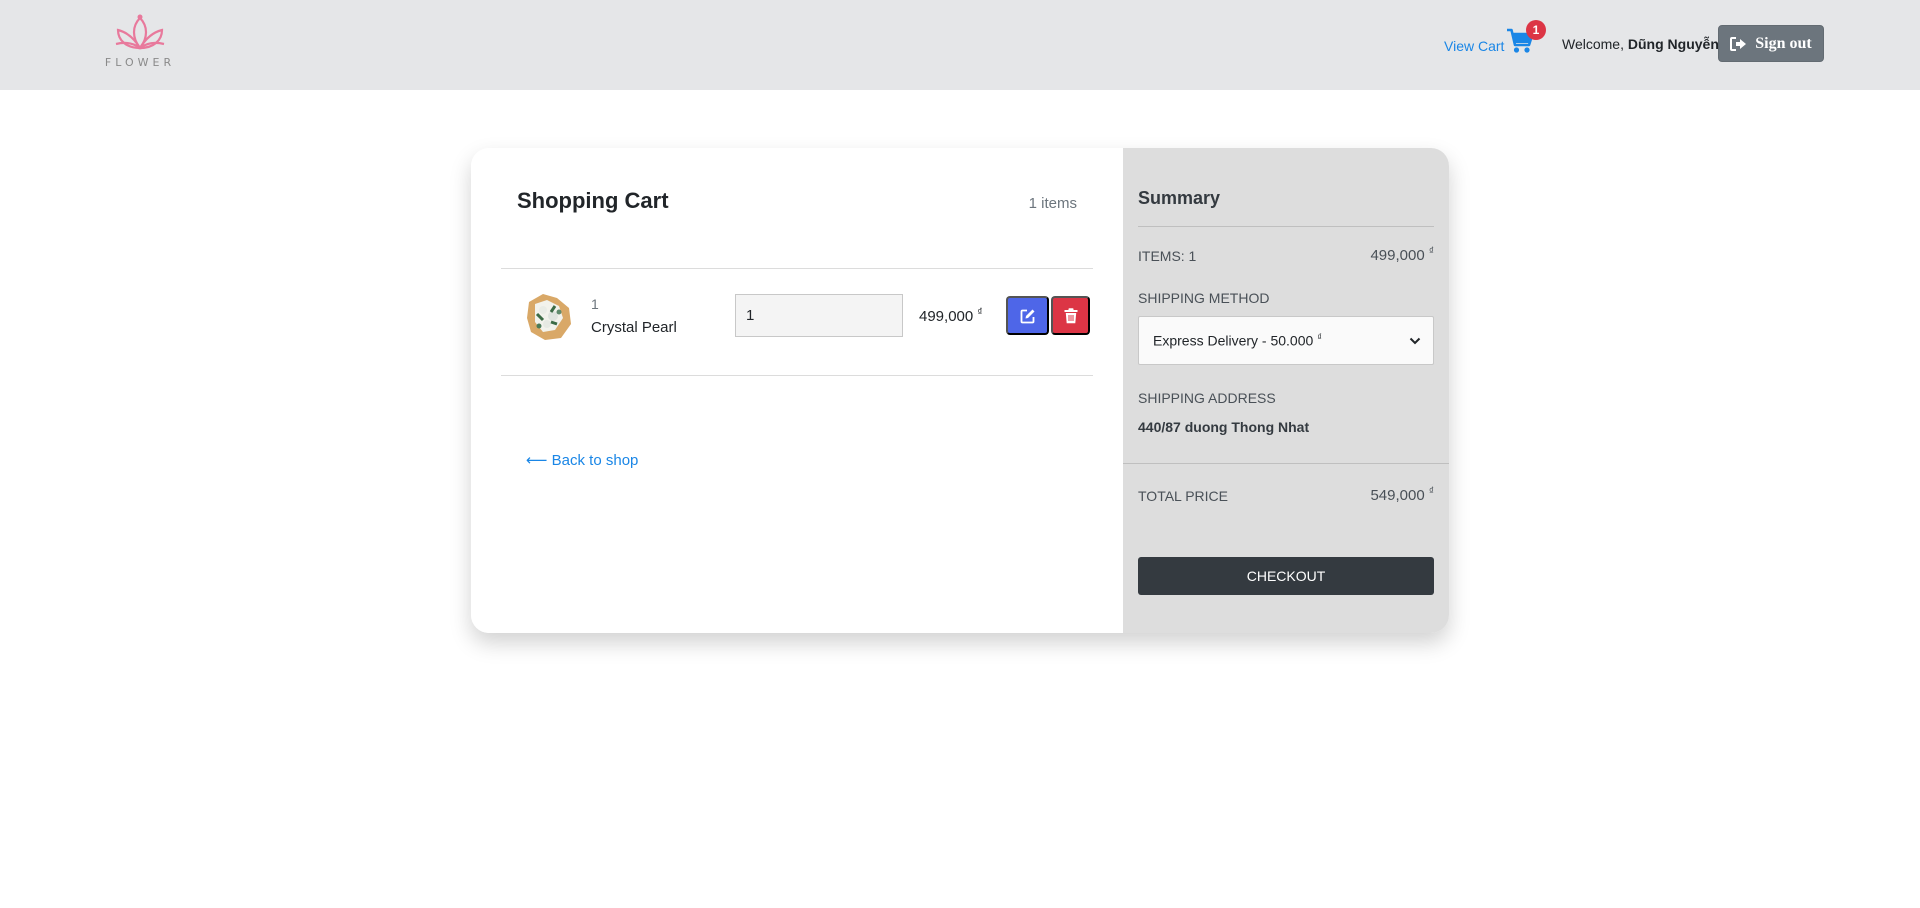 This screenshot has width=1920, height=908. What do you see at coordinates (1286, 576) in the screenshot?
I see `checkout-button: CHECKOUT` at bounding box center [1286, 576].